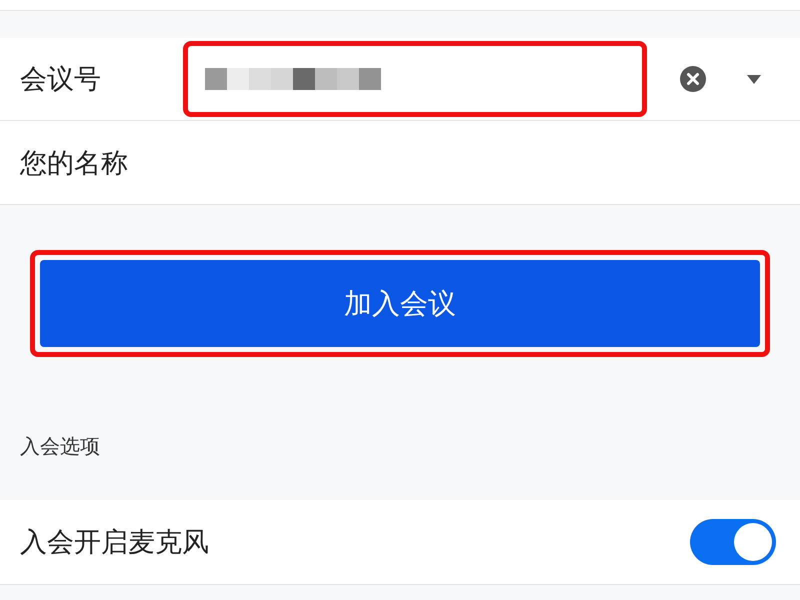 The width and height of the screenshot is (800, 600). Describe the element at coordinates (60, 446) in the screenshot. I see `section-title: 入会选项` at that location.